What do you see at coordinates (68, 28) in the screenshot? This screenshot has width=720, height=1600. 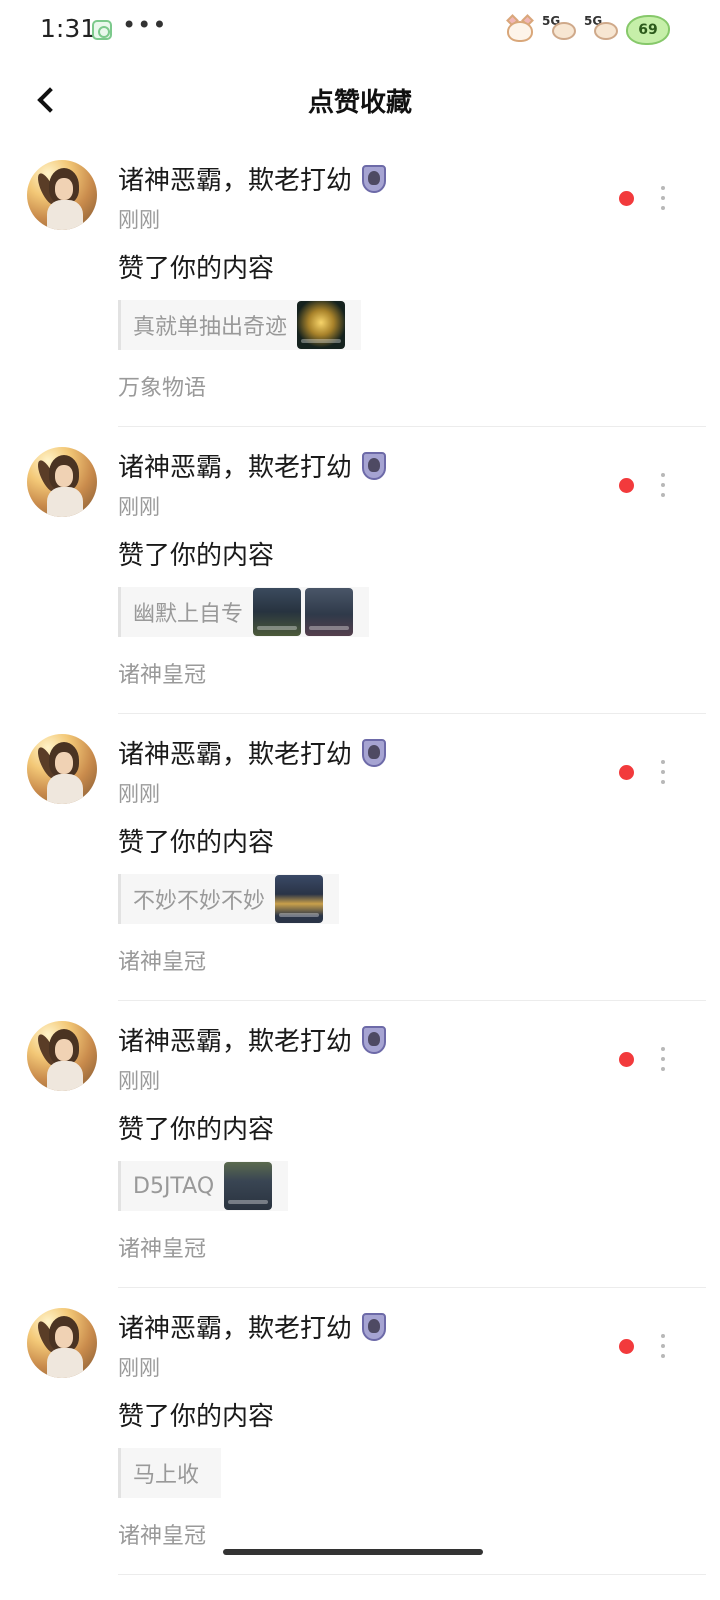 I see `status-time: 1:31` at bounding box center [68, 28].